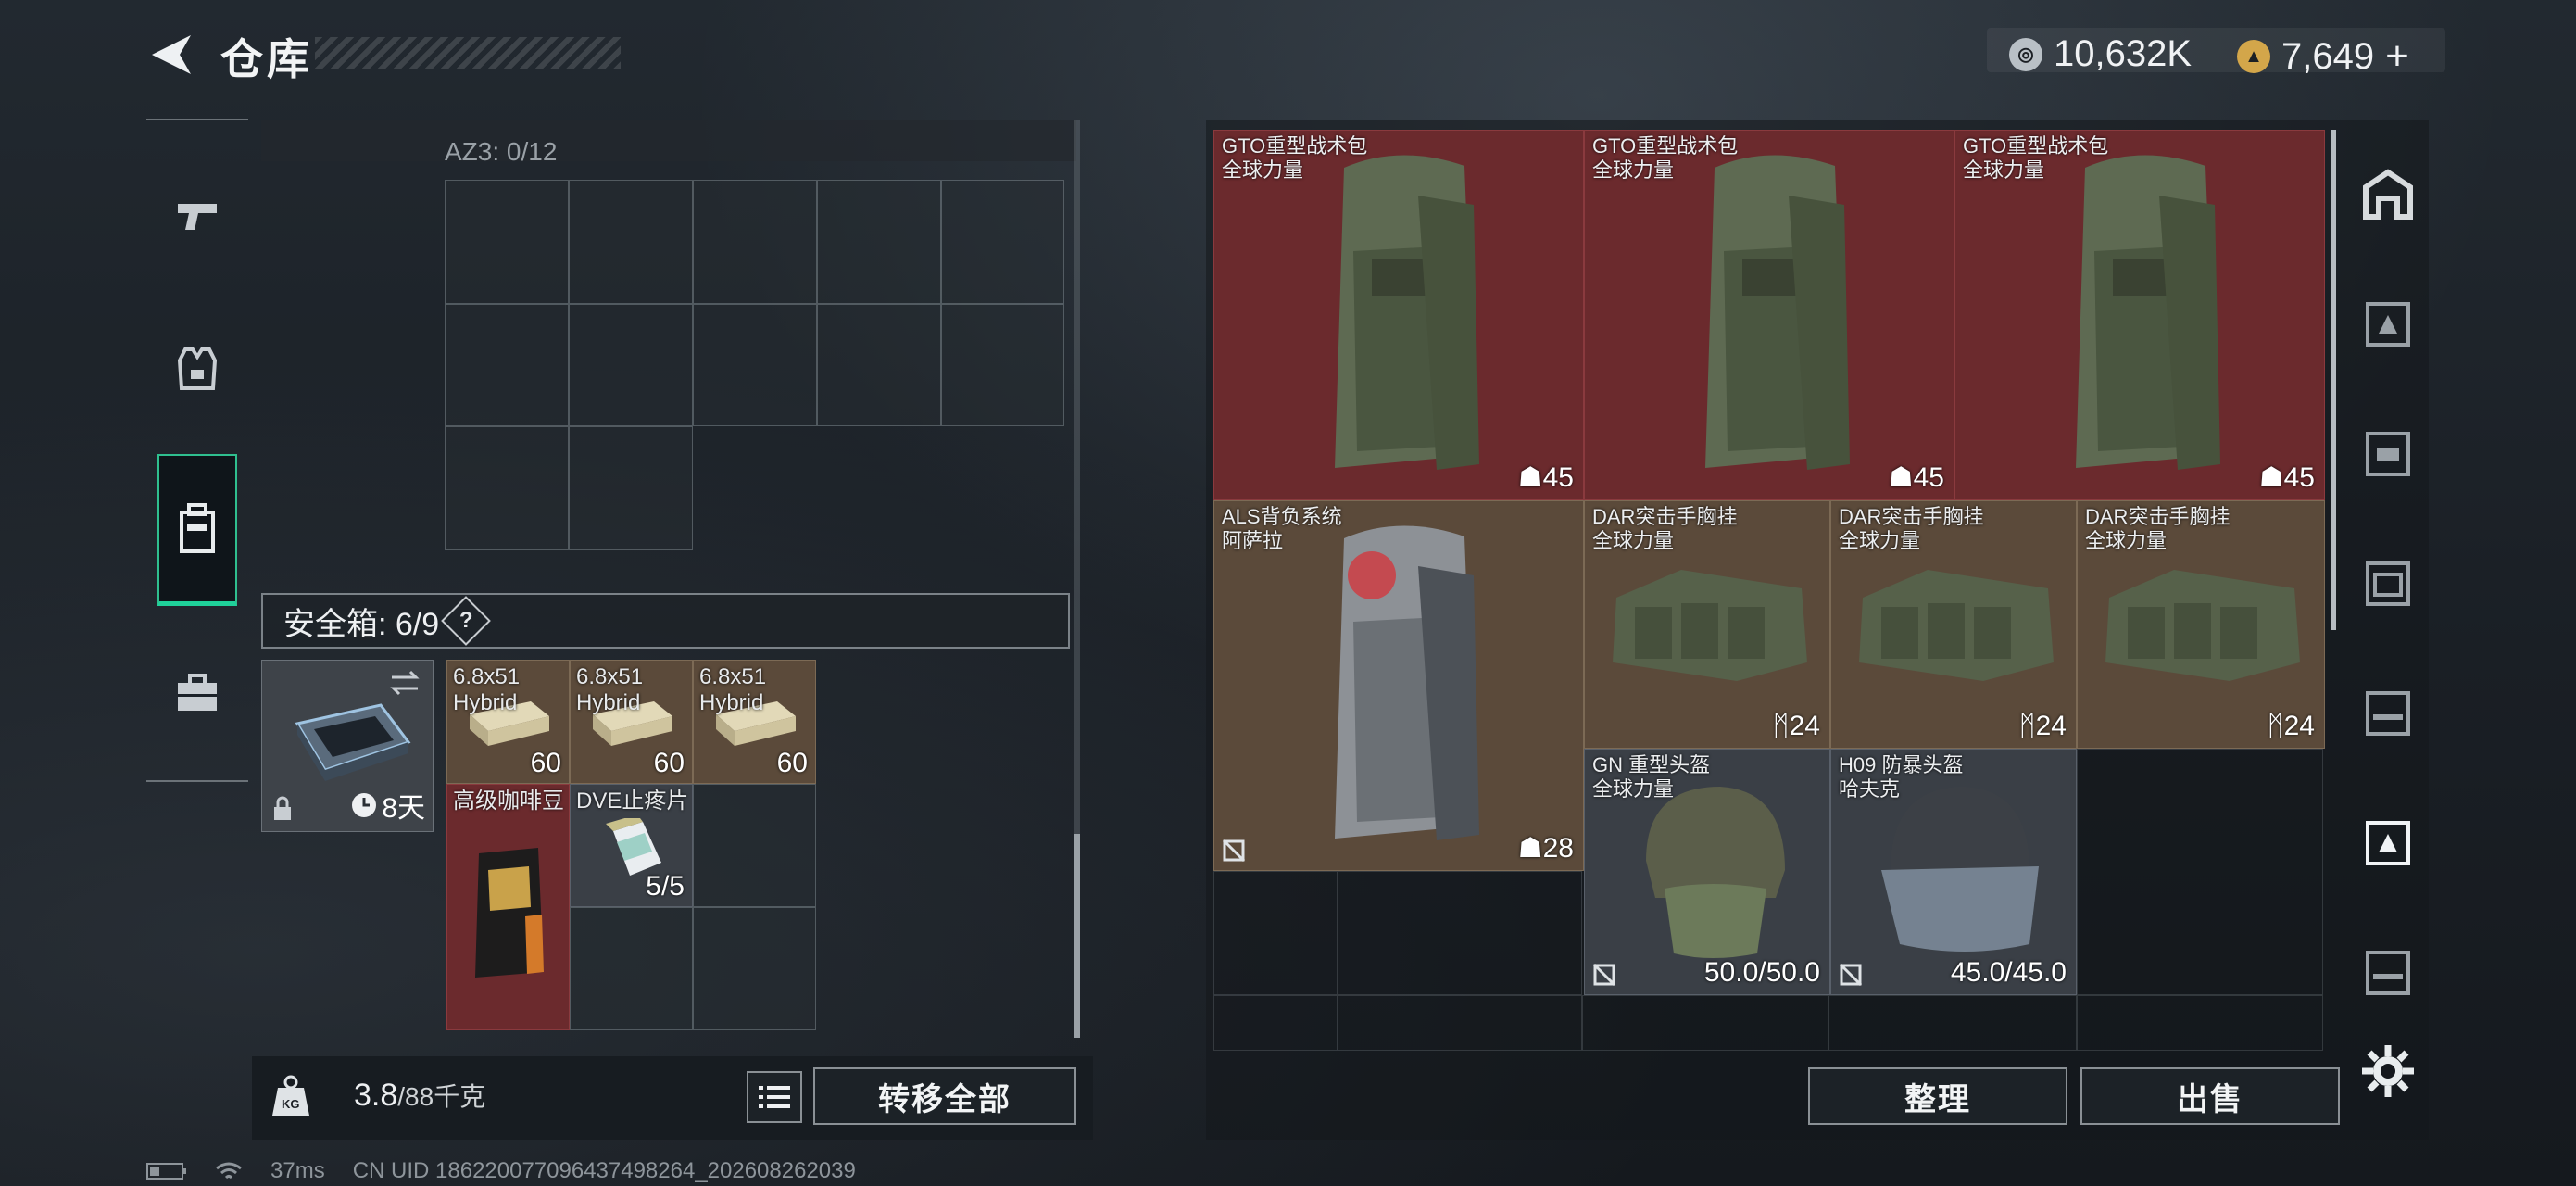  Describe the element at coordinates (501, 151) in the screenshot. I see `container-label: AZ3: 0/12` at that location.